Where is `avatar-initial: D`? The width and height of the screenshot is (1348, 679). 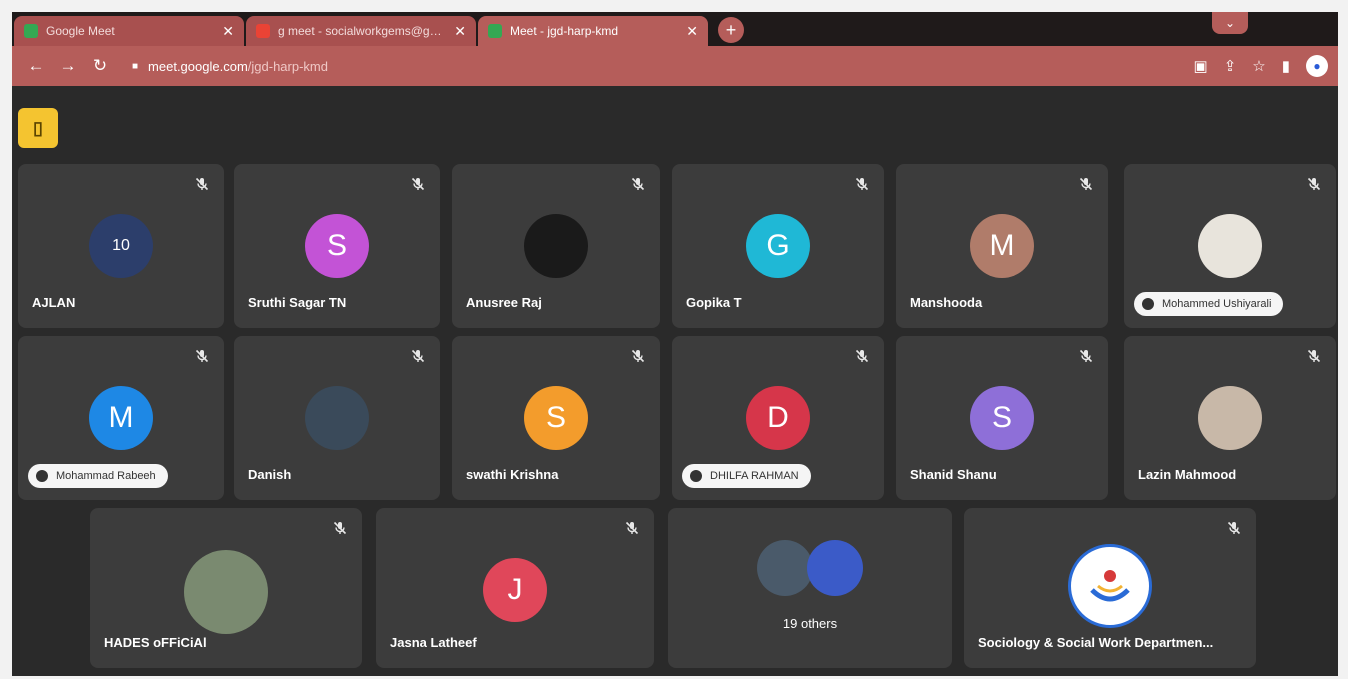
avatar-initial: D is located at coordinates (778, 418).